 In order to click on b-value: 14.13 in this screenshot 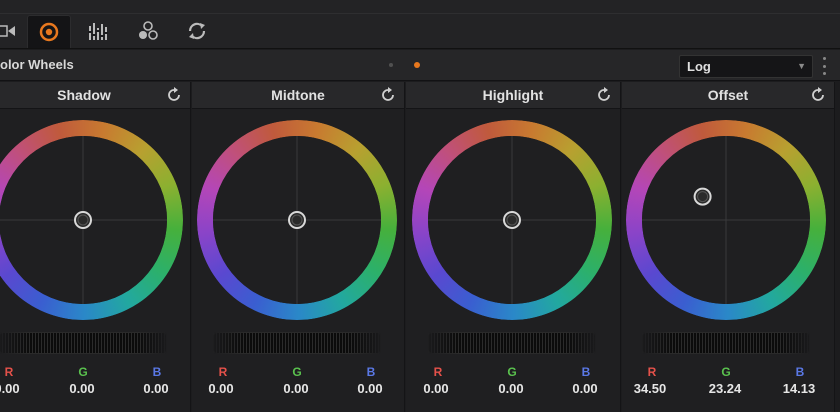, I will do `click(799, 388)`.